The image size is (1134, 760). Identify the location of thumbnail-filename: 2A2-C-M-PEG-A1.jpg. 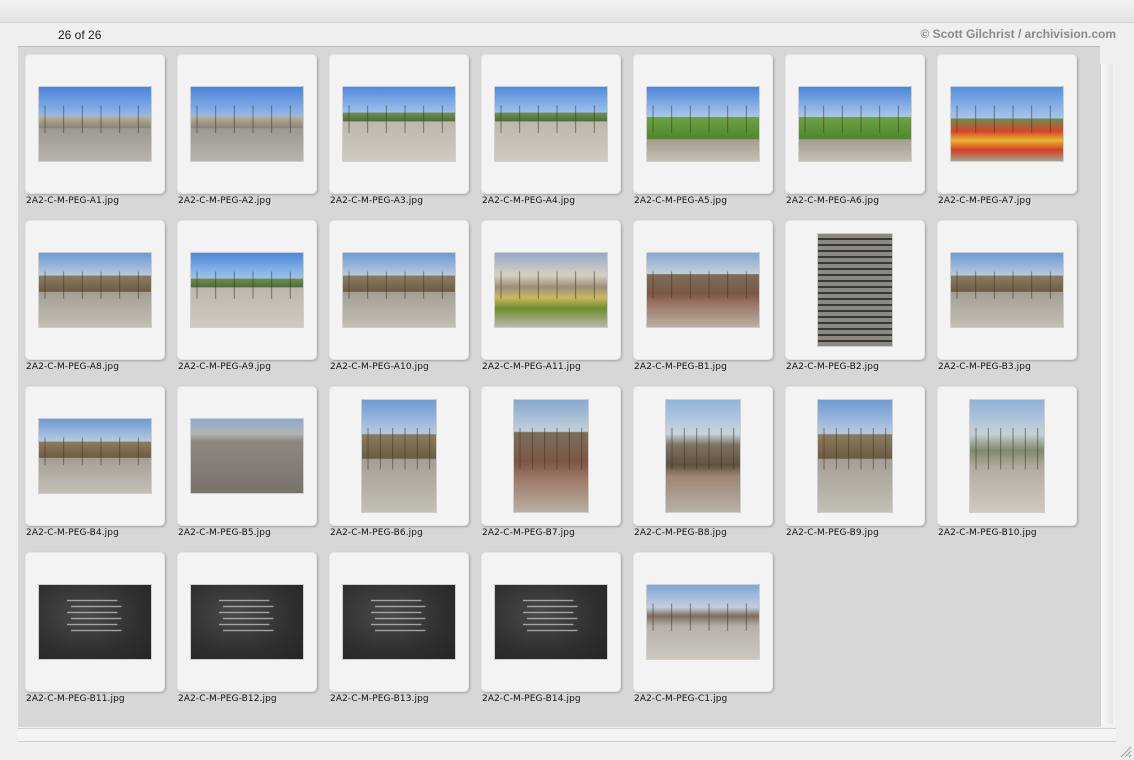
(73, 201).